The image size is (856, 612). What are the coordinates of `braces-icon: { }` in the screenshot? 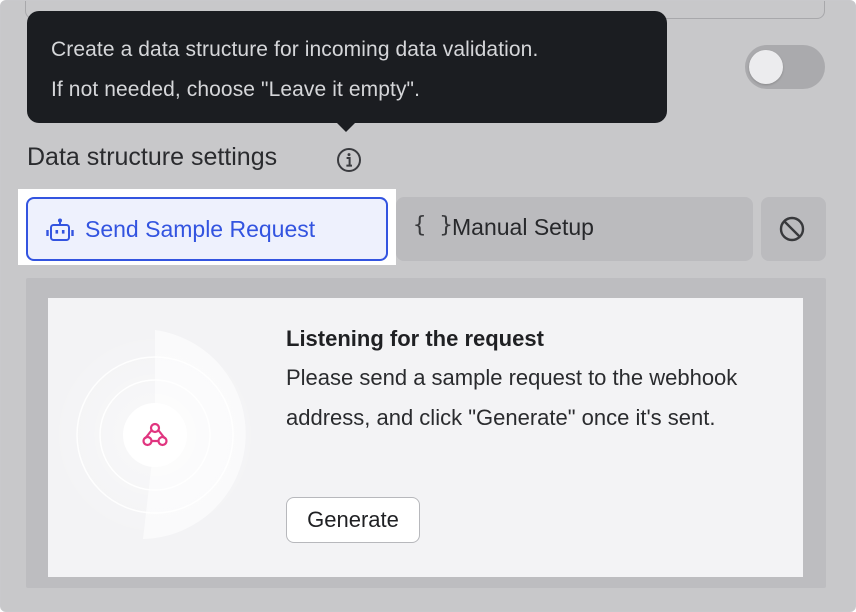 It's located at (433, 225).